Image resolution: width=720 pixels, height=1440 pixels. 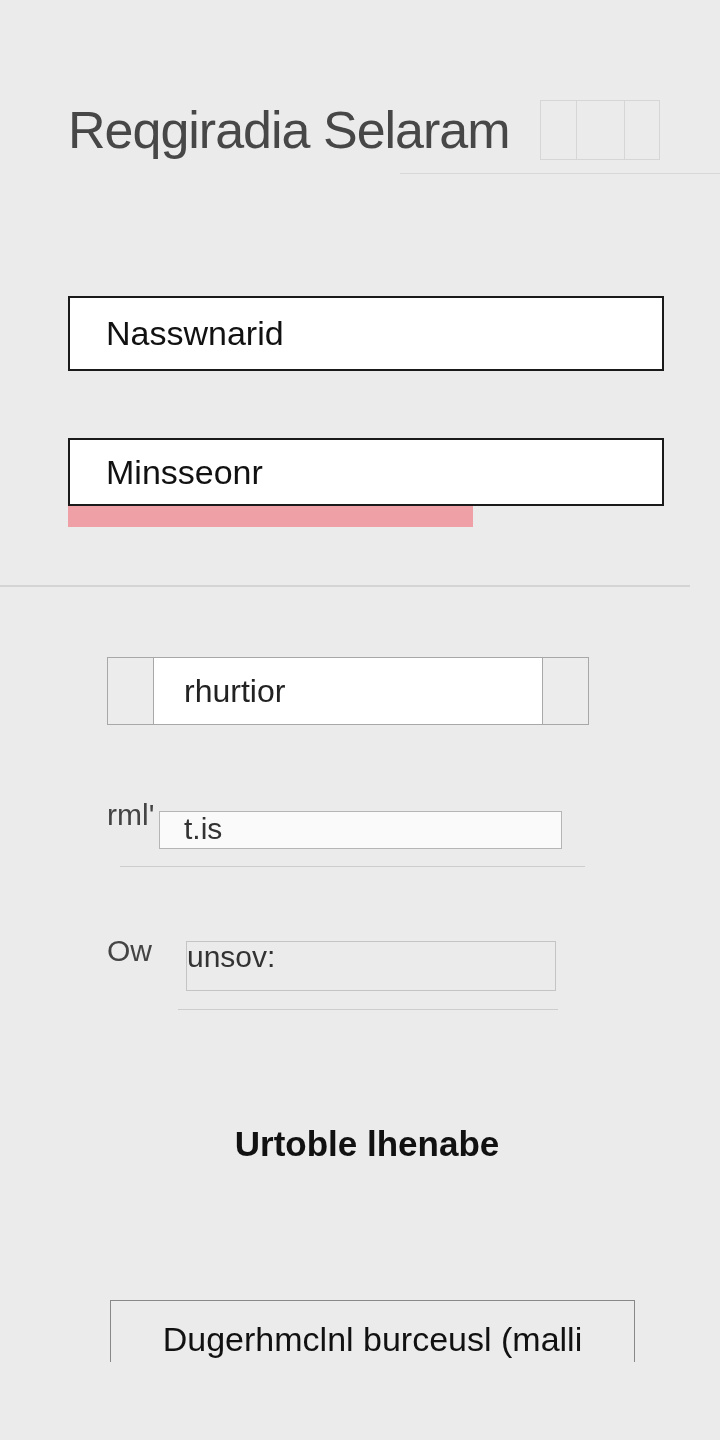 I want to click on text-field: t.is, so click(x=360, y=830).